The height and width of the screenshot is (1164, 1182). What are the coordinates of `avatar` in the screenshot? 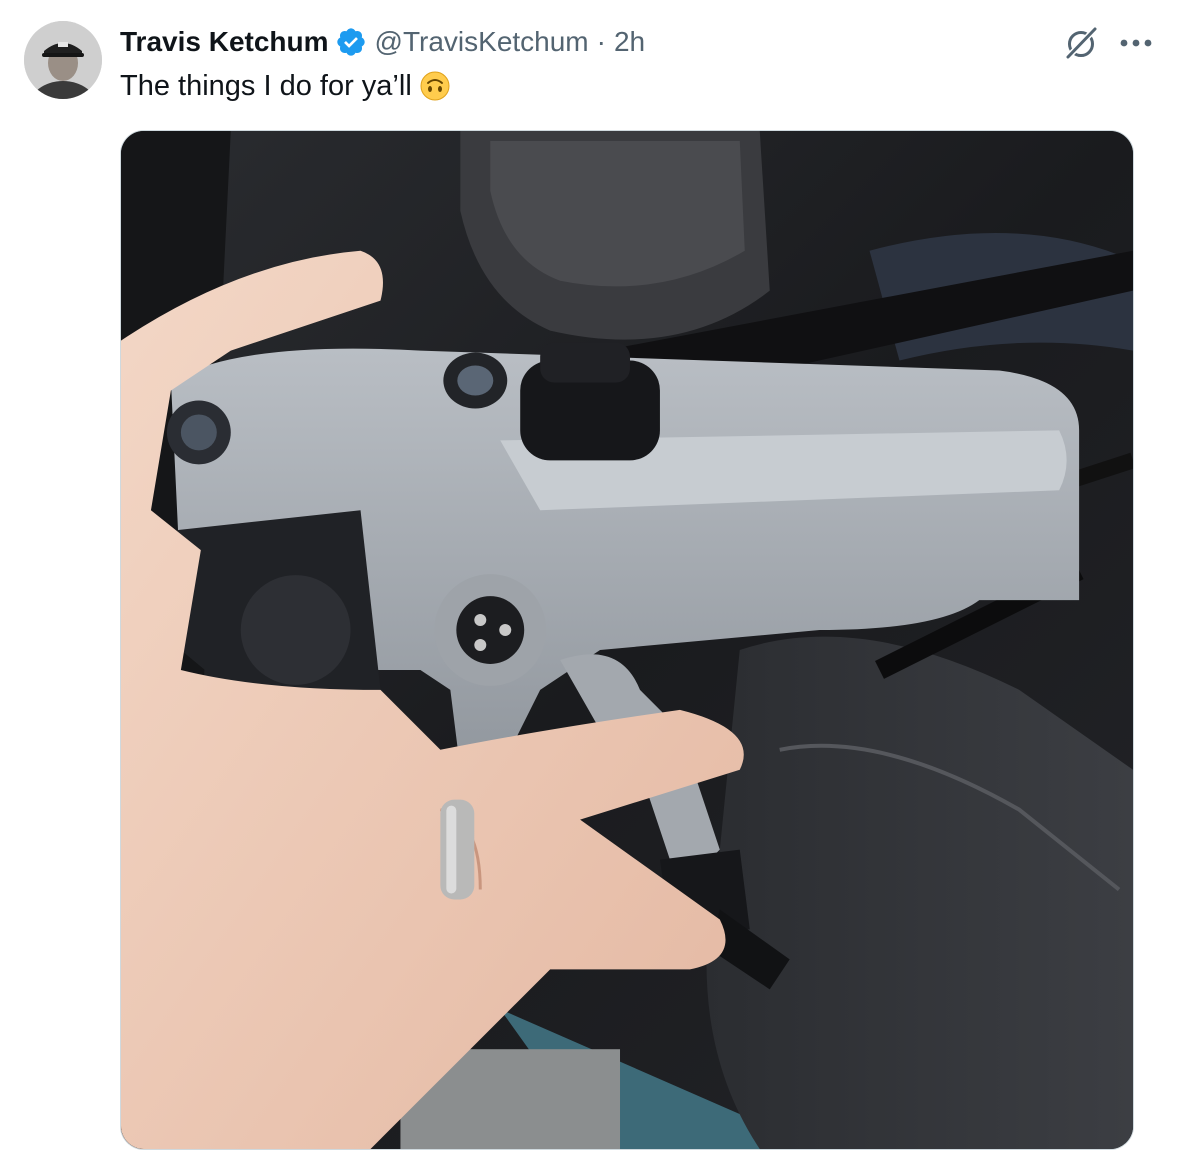 It's located at (63, 60).